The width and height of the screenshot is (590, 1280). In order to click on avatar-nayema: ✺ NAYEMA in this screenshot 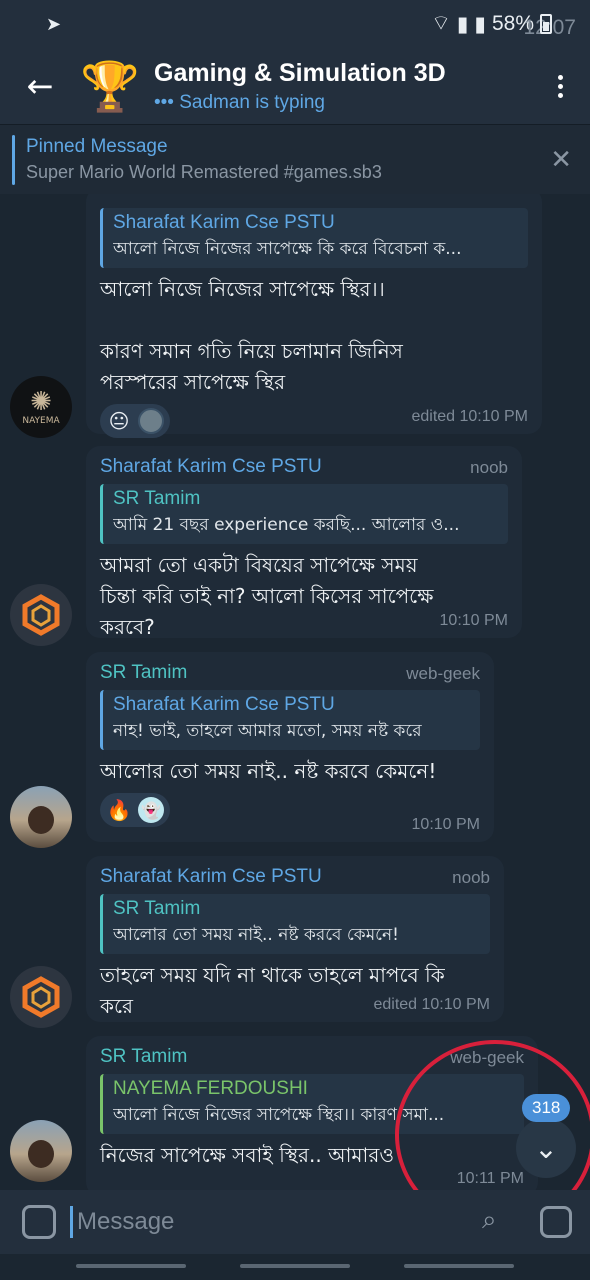, I will do `click(41, 407)`.